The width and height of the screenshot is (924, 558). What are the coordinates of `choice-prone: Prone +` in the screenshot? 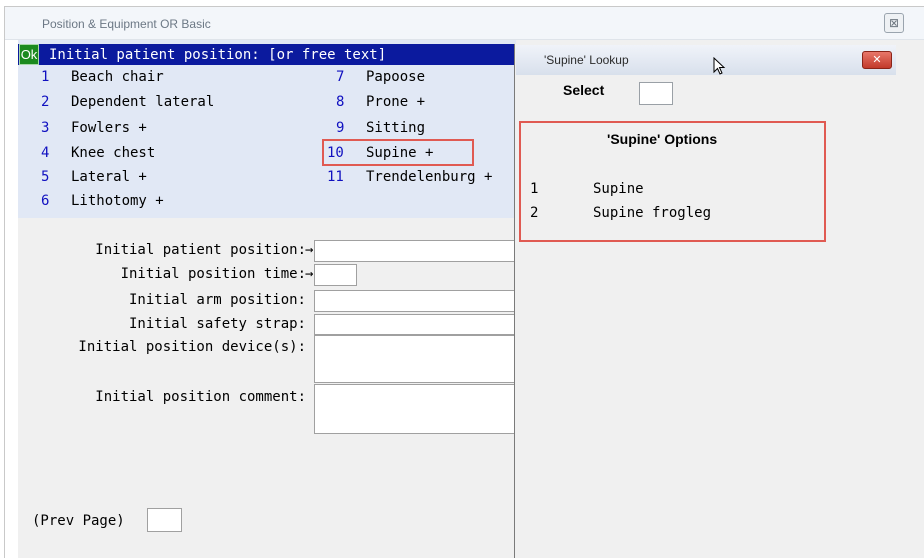 It's located at (395, 102).